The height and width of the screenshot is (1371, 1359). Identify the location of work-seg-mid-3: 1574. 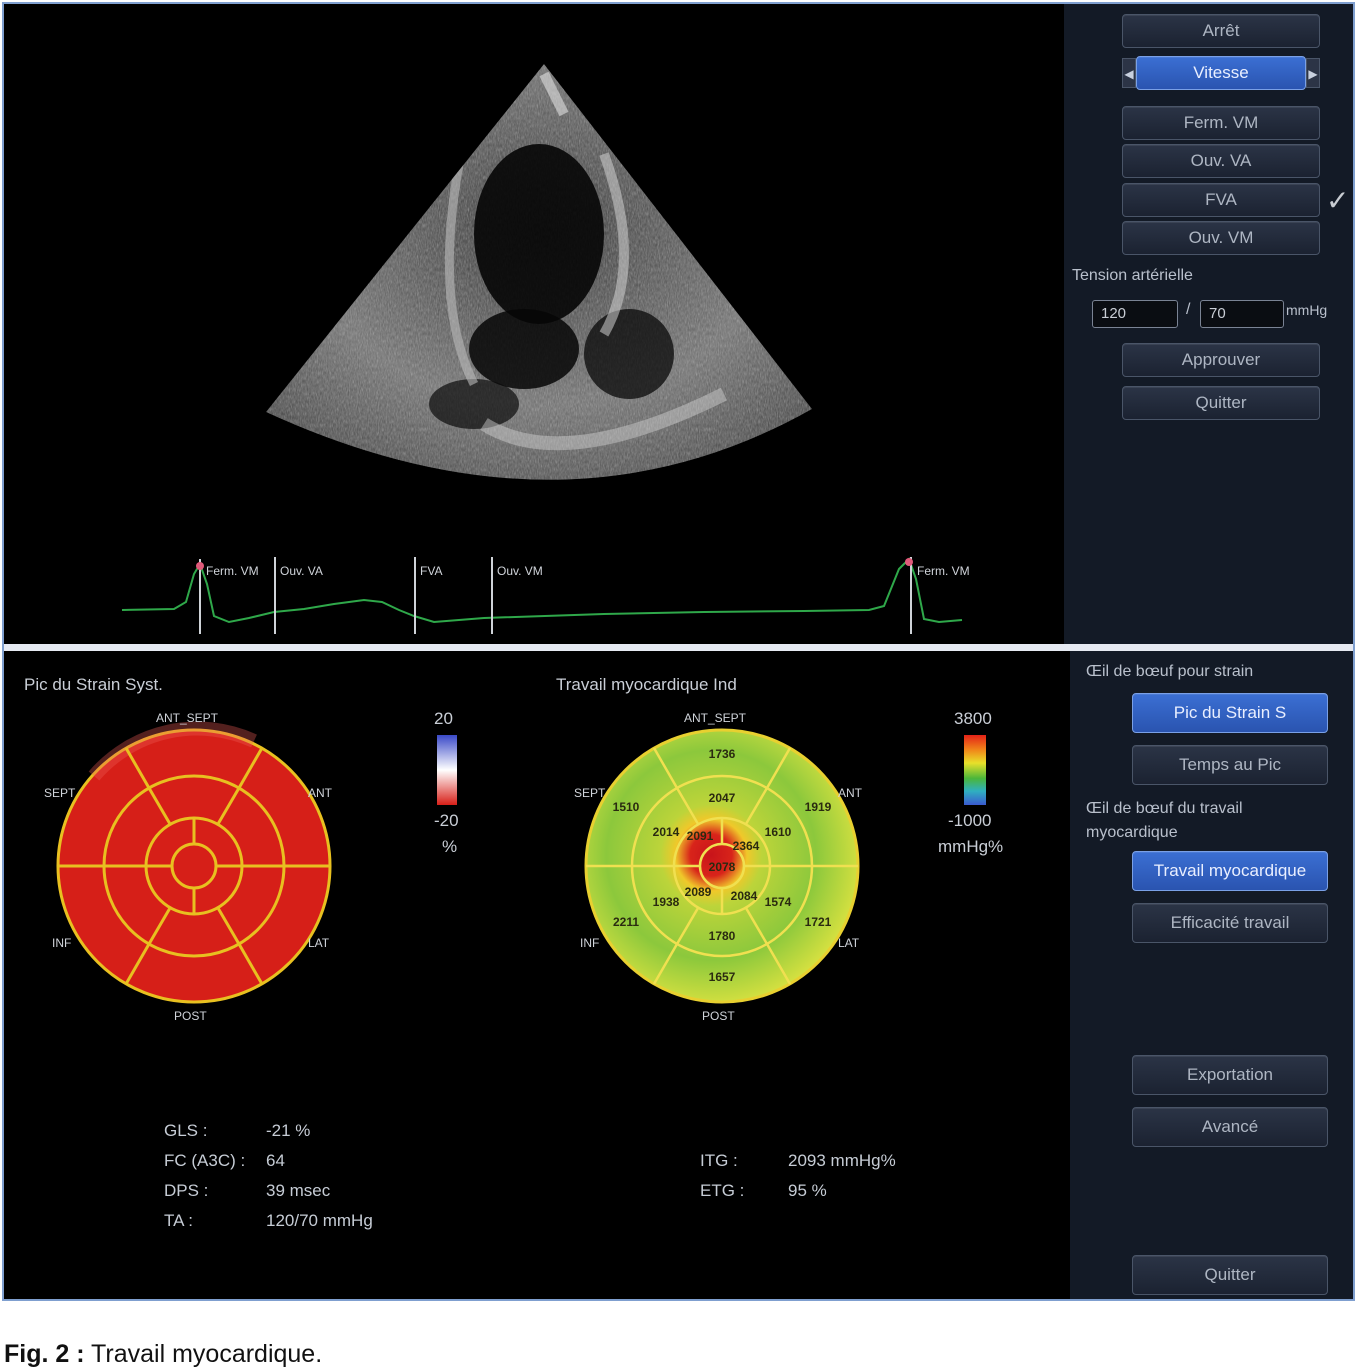
(778, 902).